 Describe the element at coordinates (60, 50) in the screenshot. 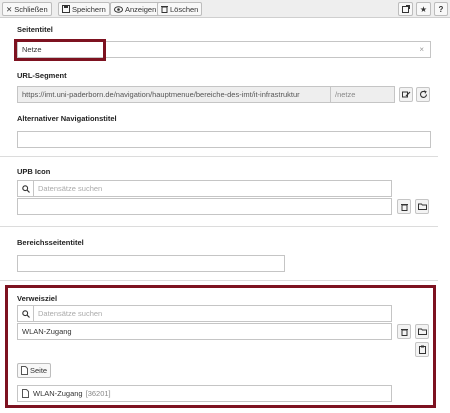

I see `highlight-box-title` at that location.